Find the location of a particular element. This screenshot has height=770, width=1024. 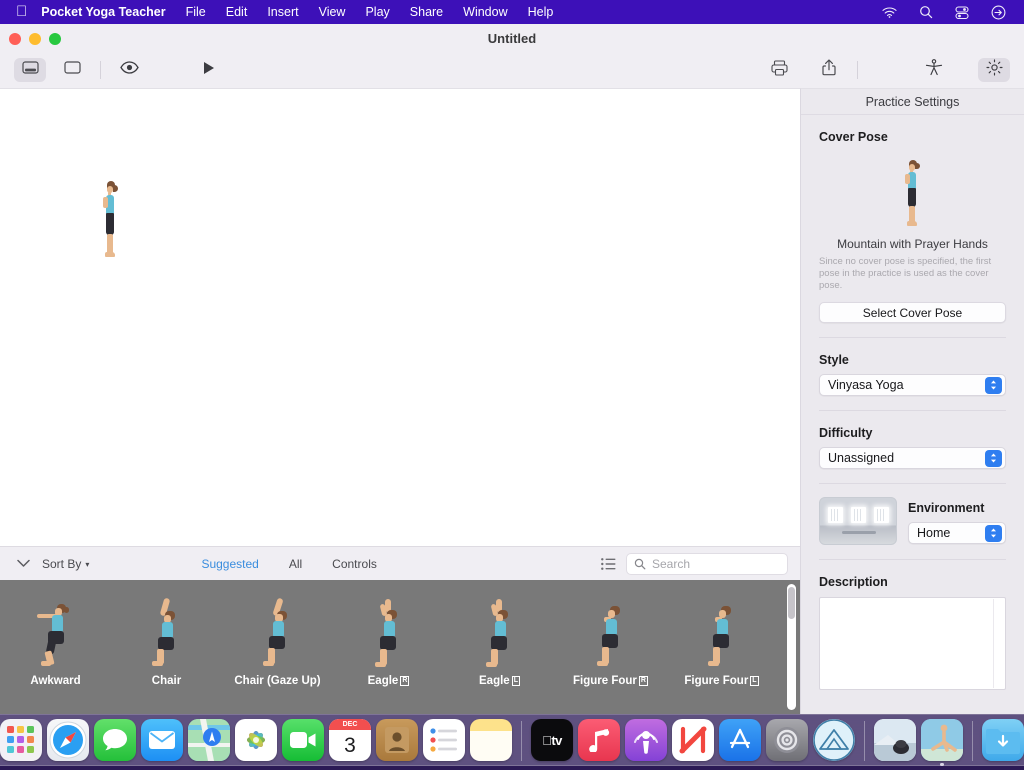

print-button is located at coordinates (779, 70).